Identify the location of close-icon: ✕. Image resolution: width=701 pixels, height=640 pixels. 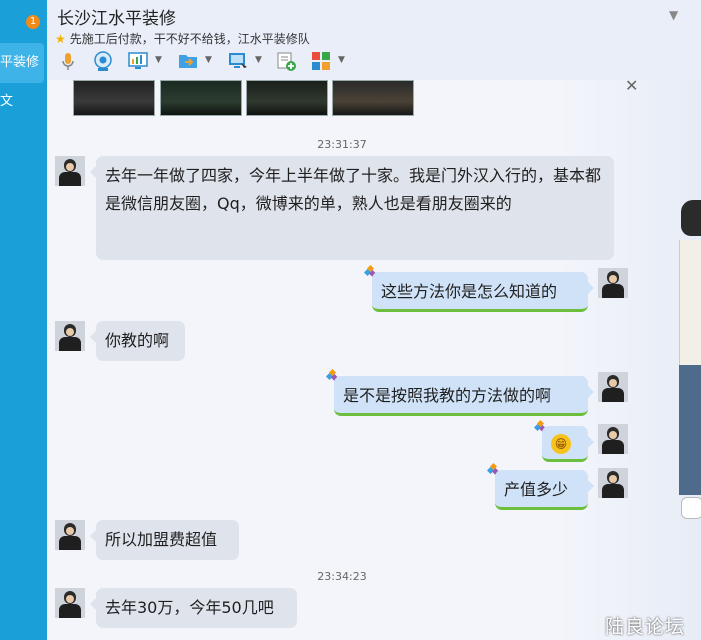
(631, 87).